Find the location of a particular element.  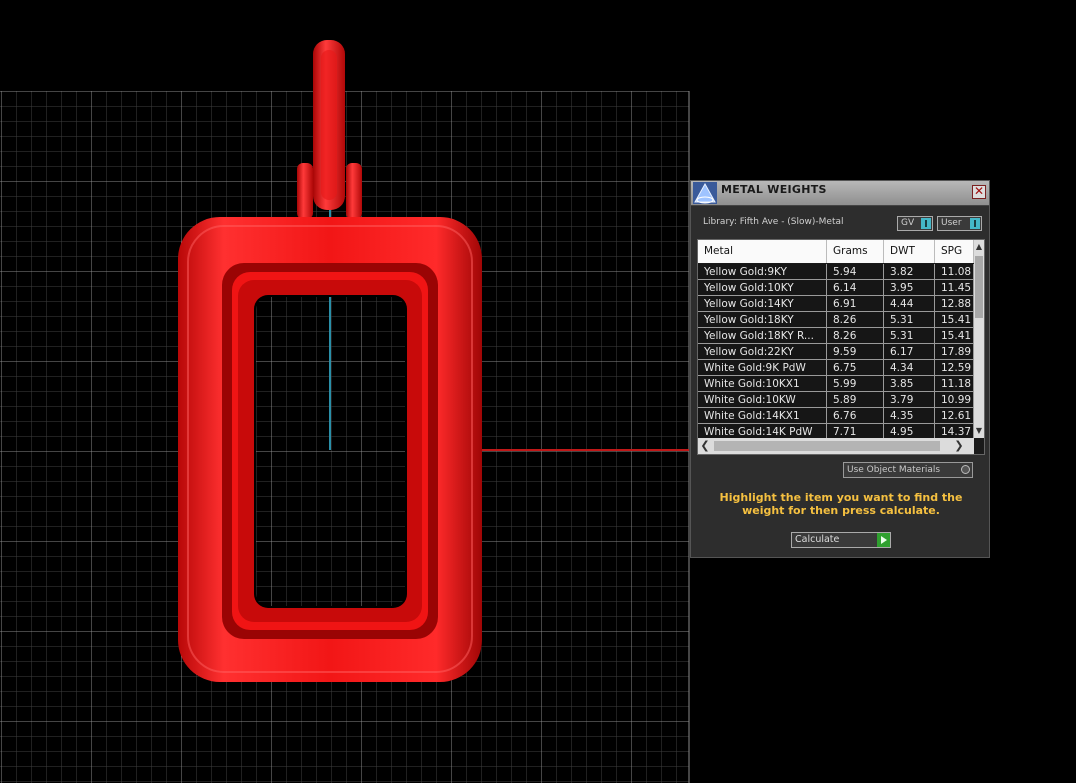

user-toggle-label: User is located at coordinates (951, 223).